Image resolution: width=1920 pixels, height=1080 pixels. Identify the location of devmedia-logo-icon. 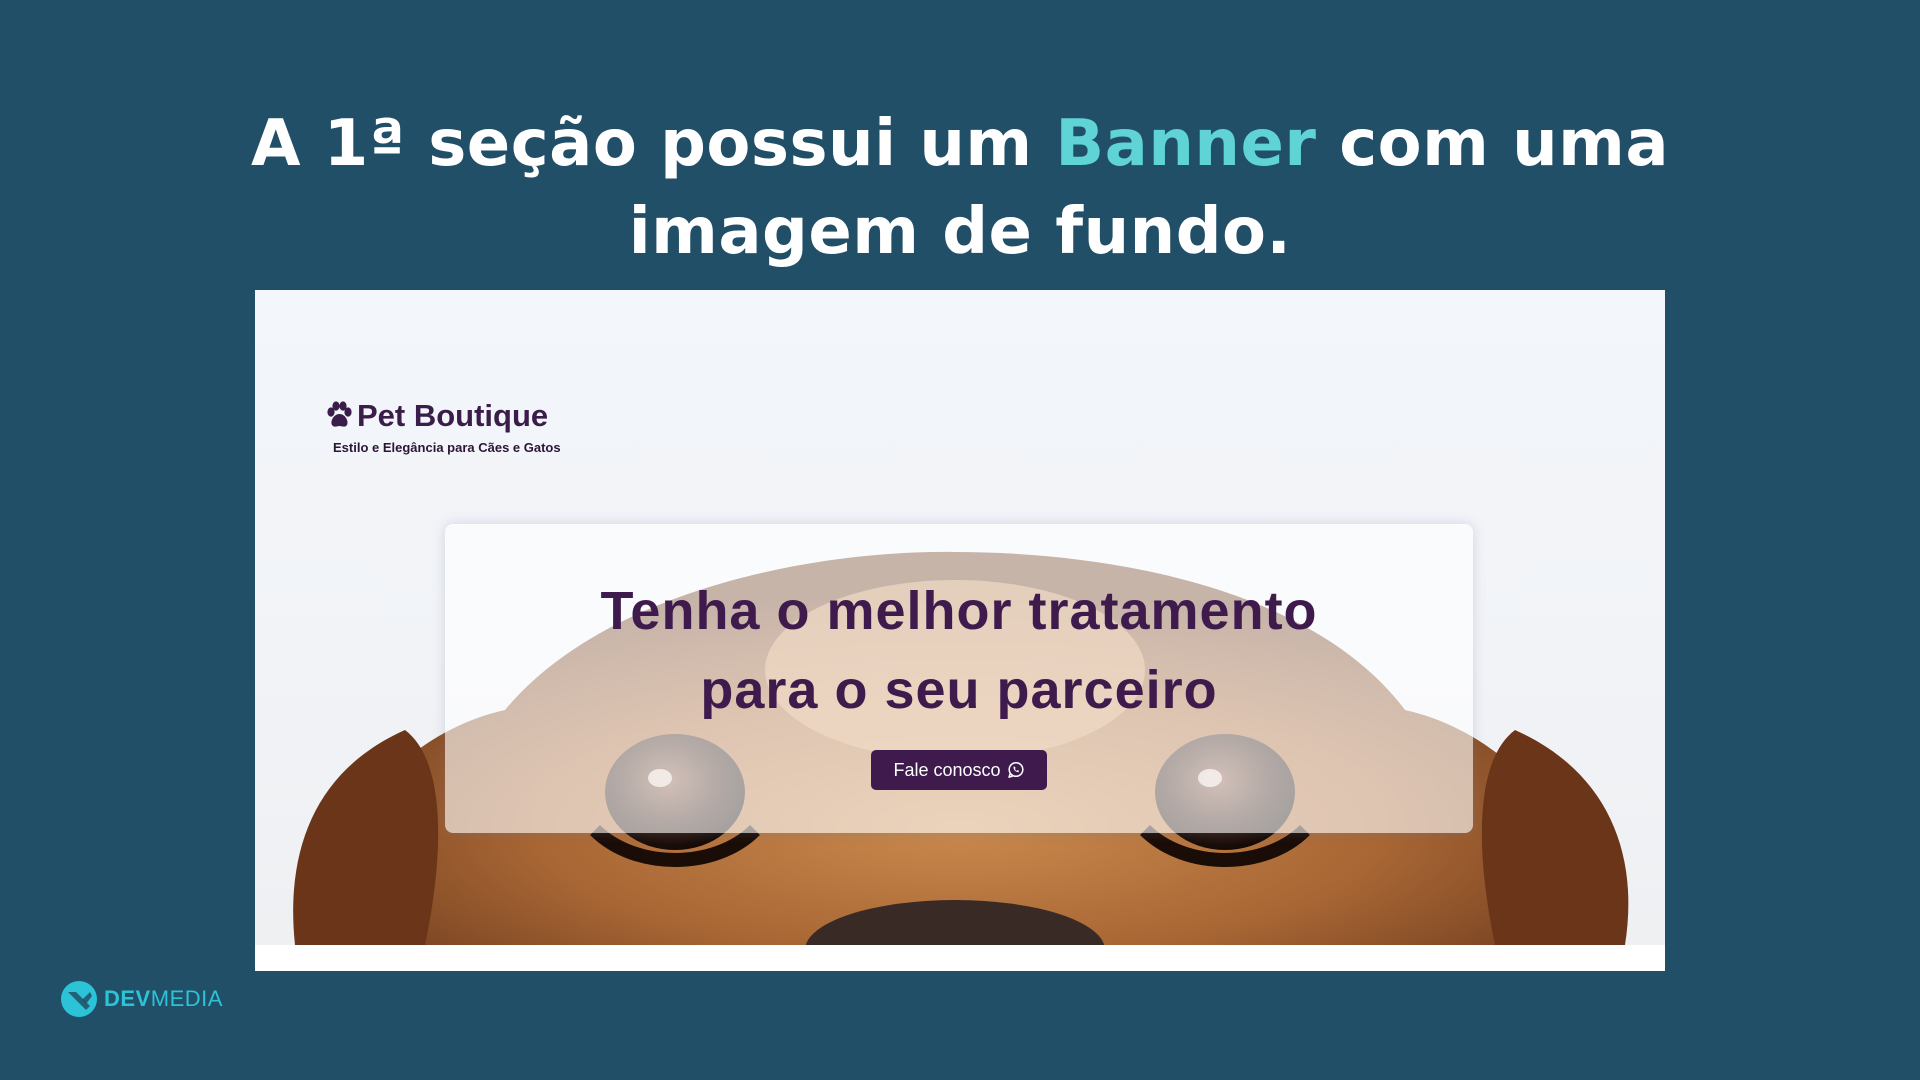
(79, 999).